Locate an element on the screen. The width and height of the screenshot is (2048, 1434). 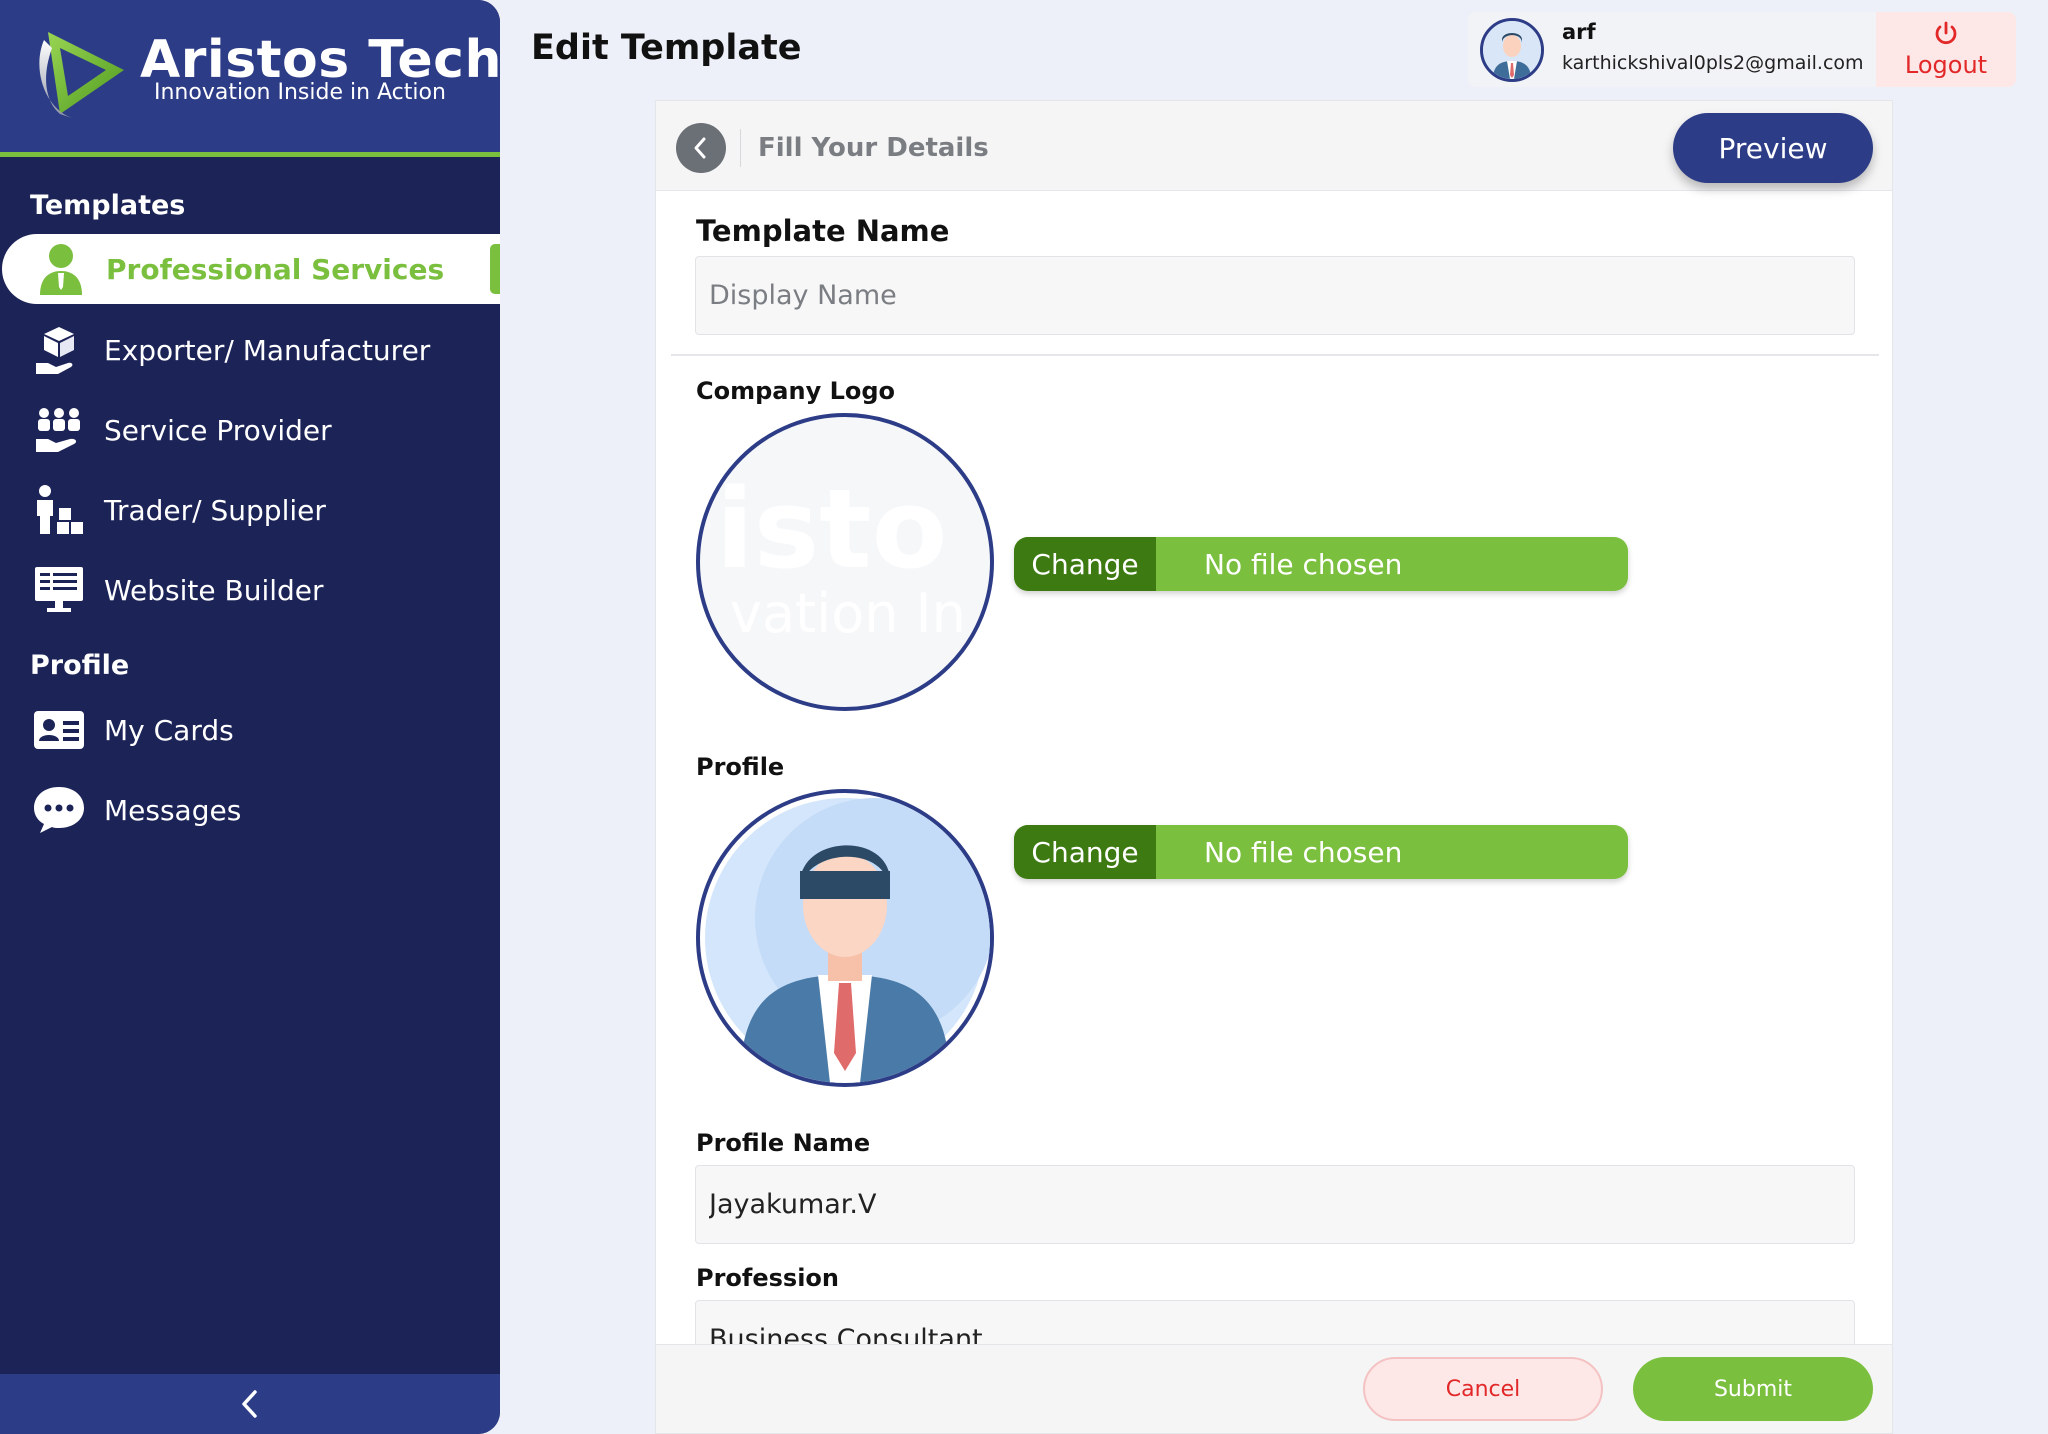
card-header: Fill Your Details Preview is located at coordinates (1274, 146).